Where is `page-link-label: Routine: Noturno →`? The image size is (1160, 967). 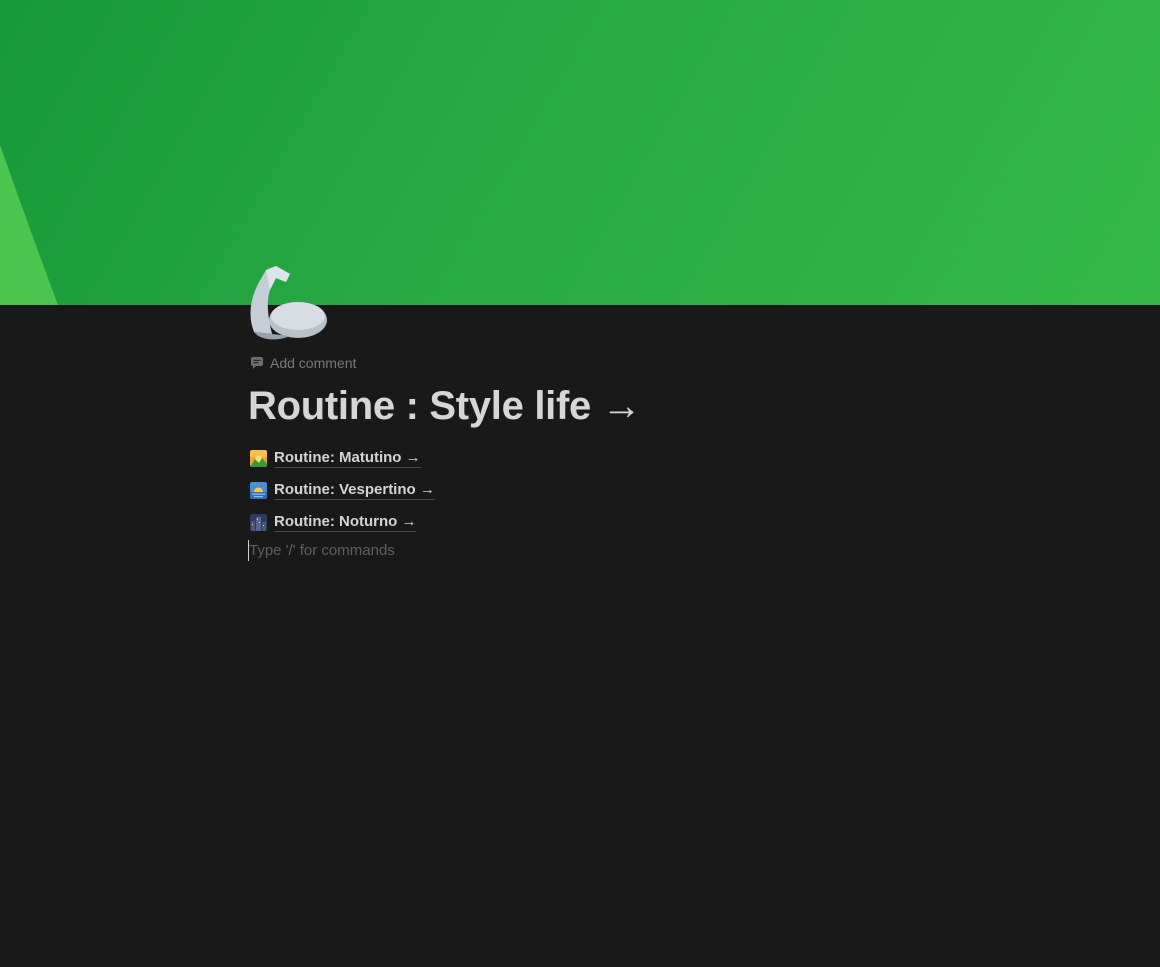
page-link-label: Routine: Noturno → is located at coordinates (345, 522).